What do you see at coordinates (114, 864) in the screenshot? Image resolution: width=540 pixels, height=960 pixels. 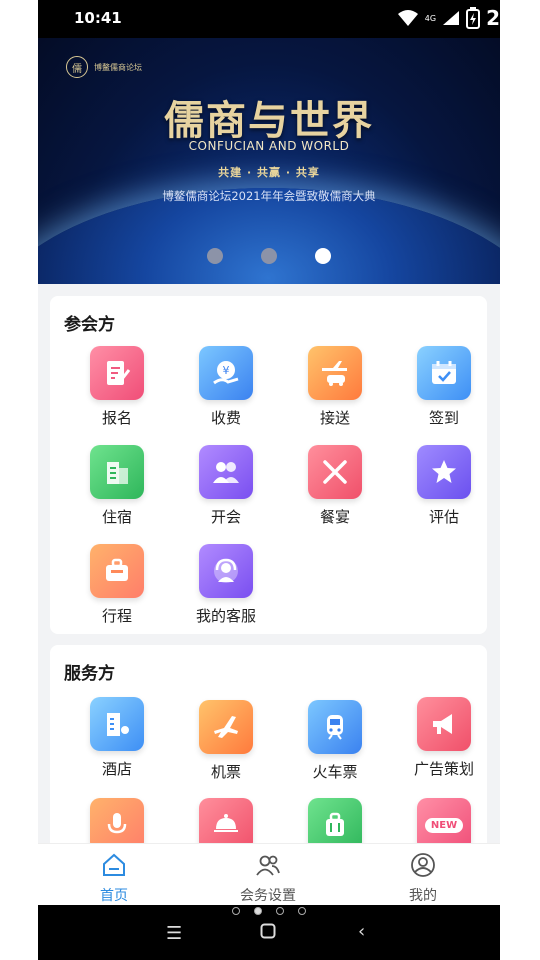 I see `home-icon` at bounding box center [114, 864].